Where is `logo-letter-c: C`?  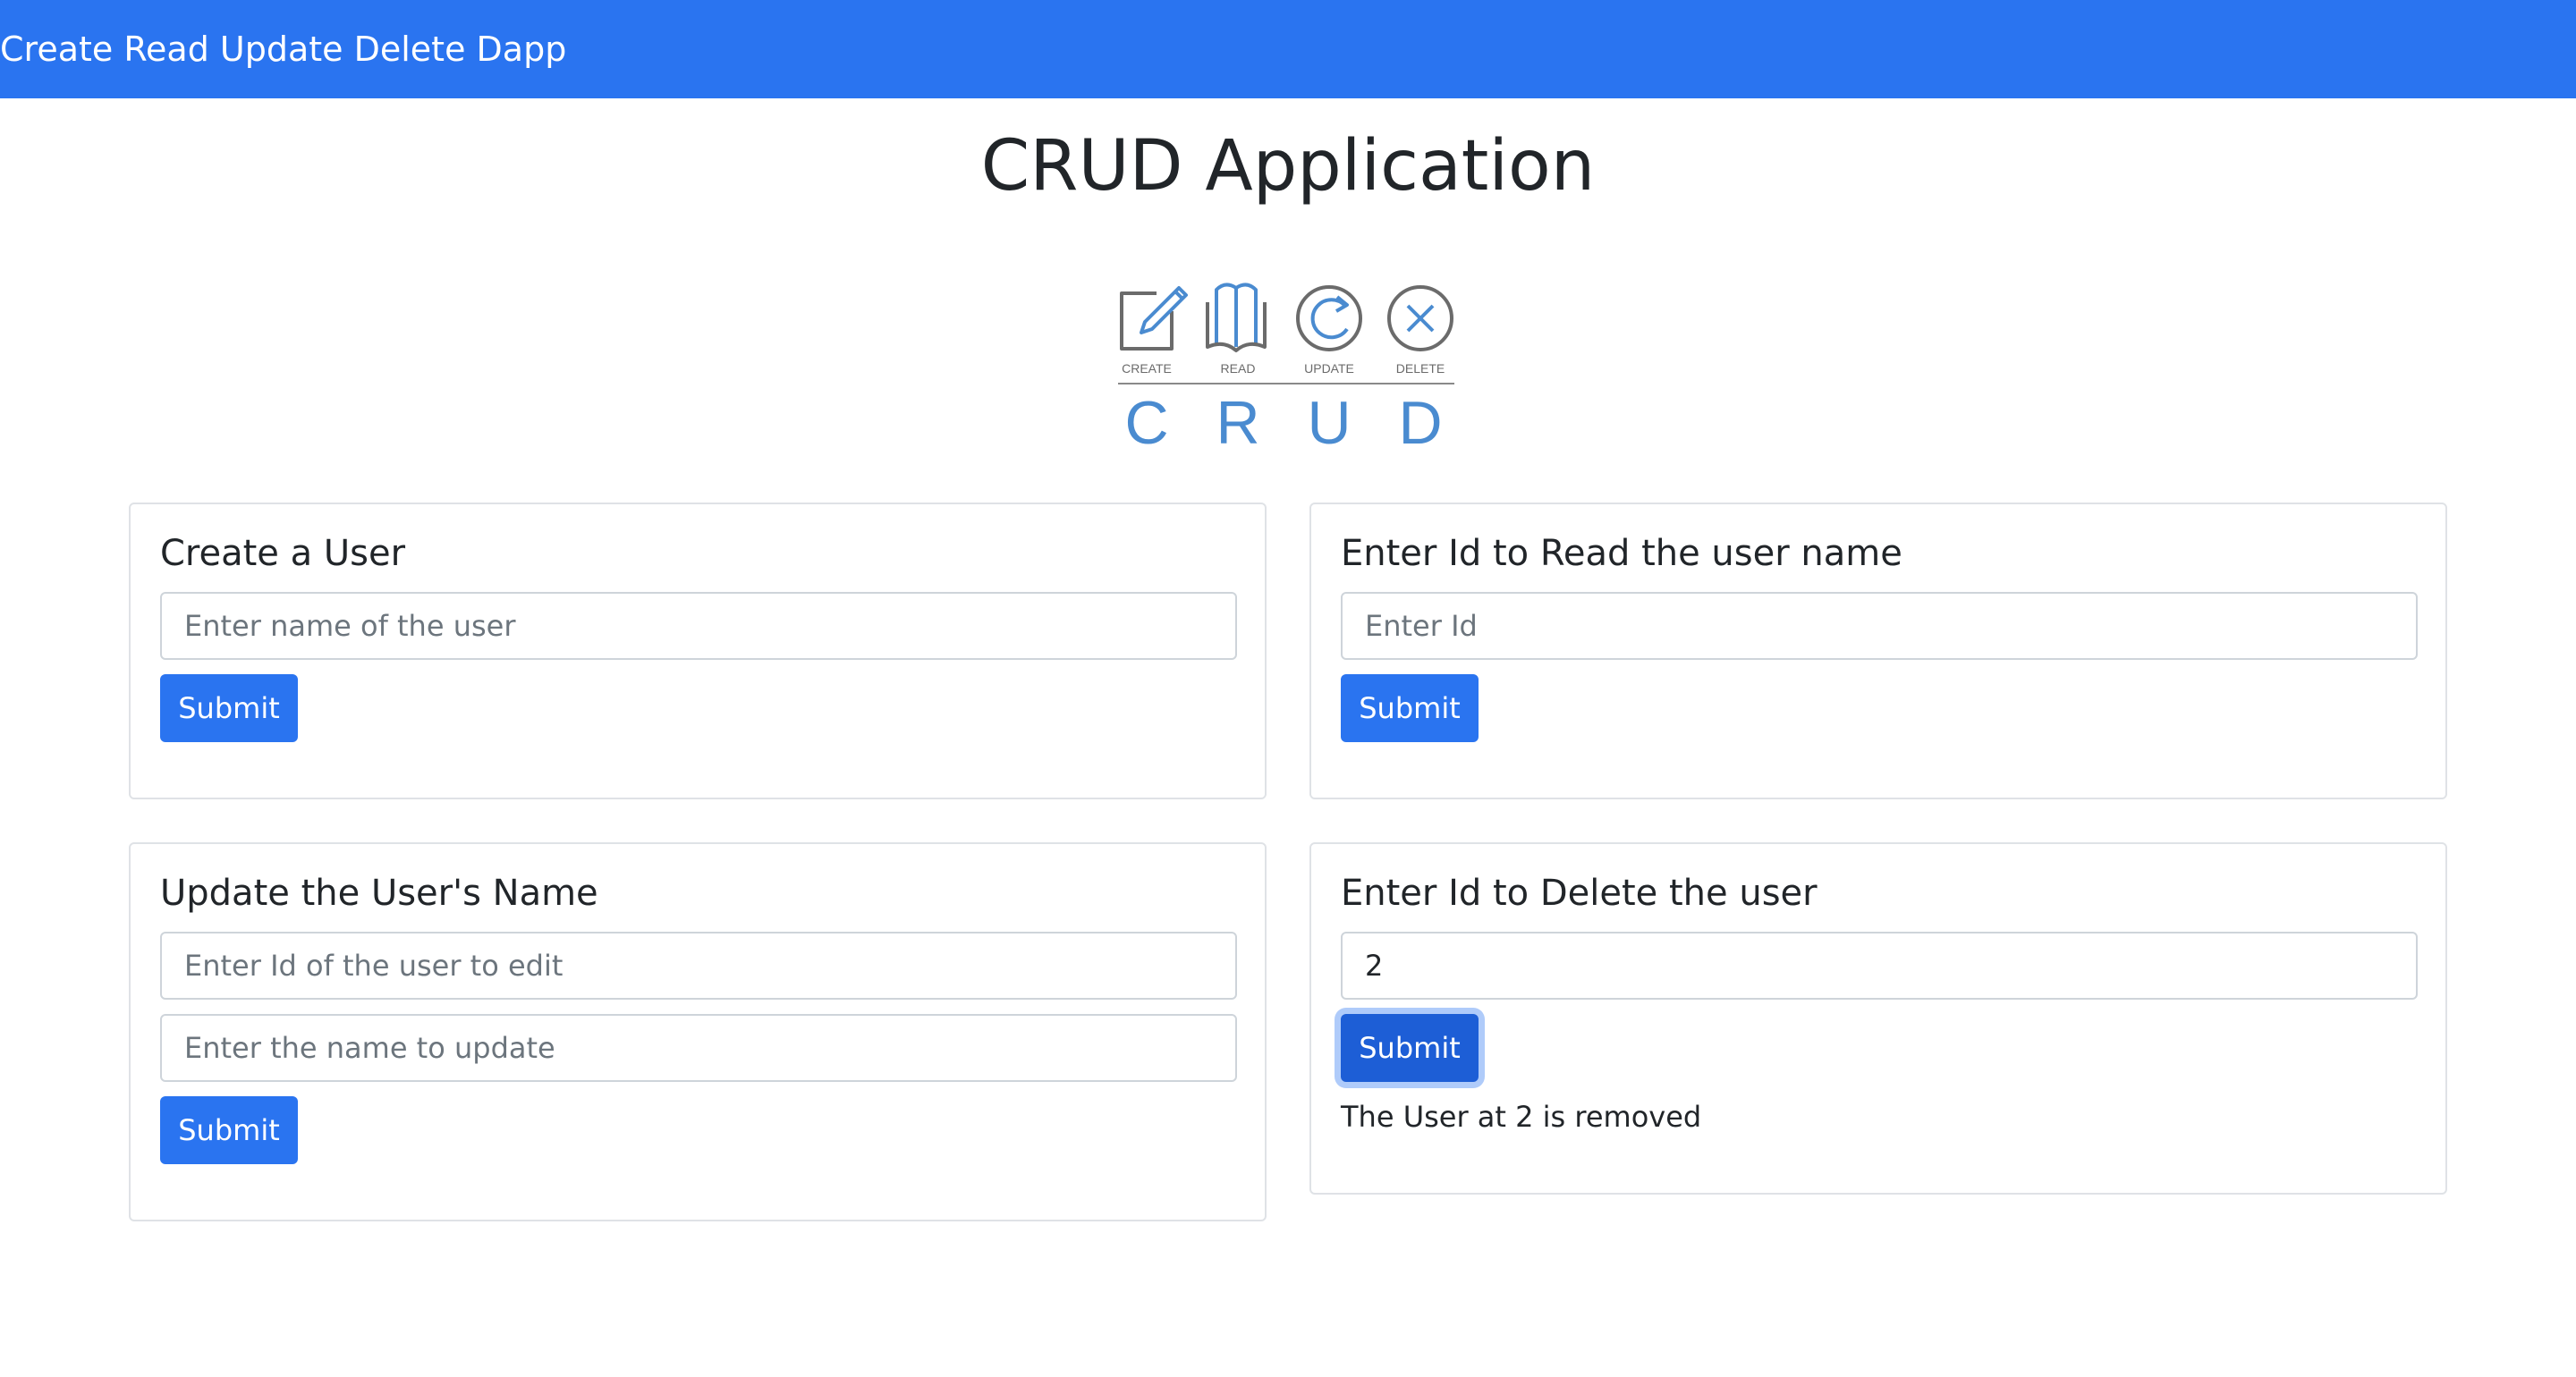
logo-letter-c: C is located at coordinates (1146, 422).